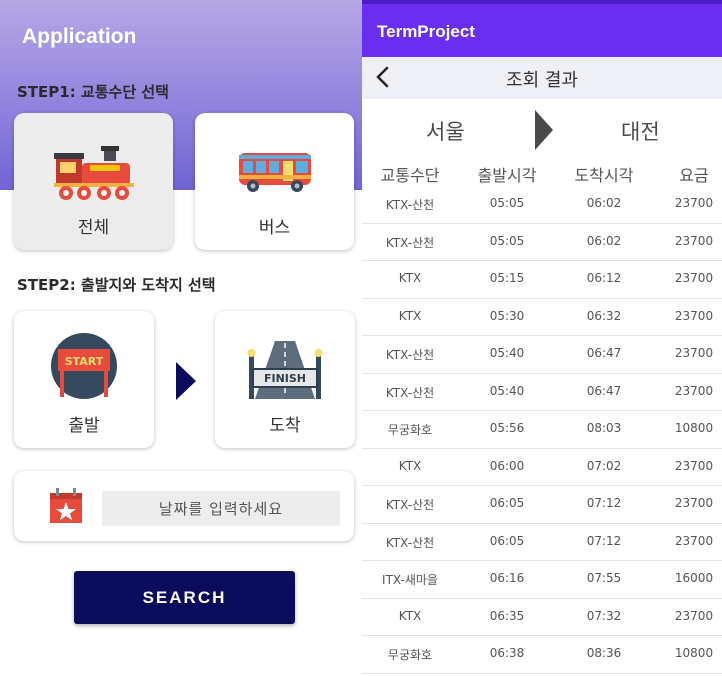 Image resolution: width=722 pixels, height=676 pixels. I want to click on cell-arrival-time: 07:32, so click(604, 615).